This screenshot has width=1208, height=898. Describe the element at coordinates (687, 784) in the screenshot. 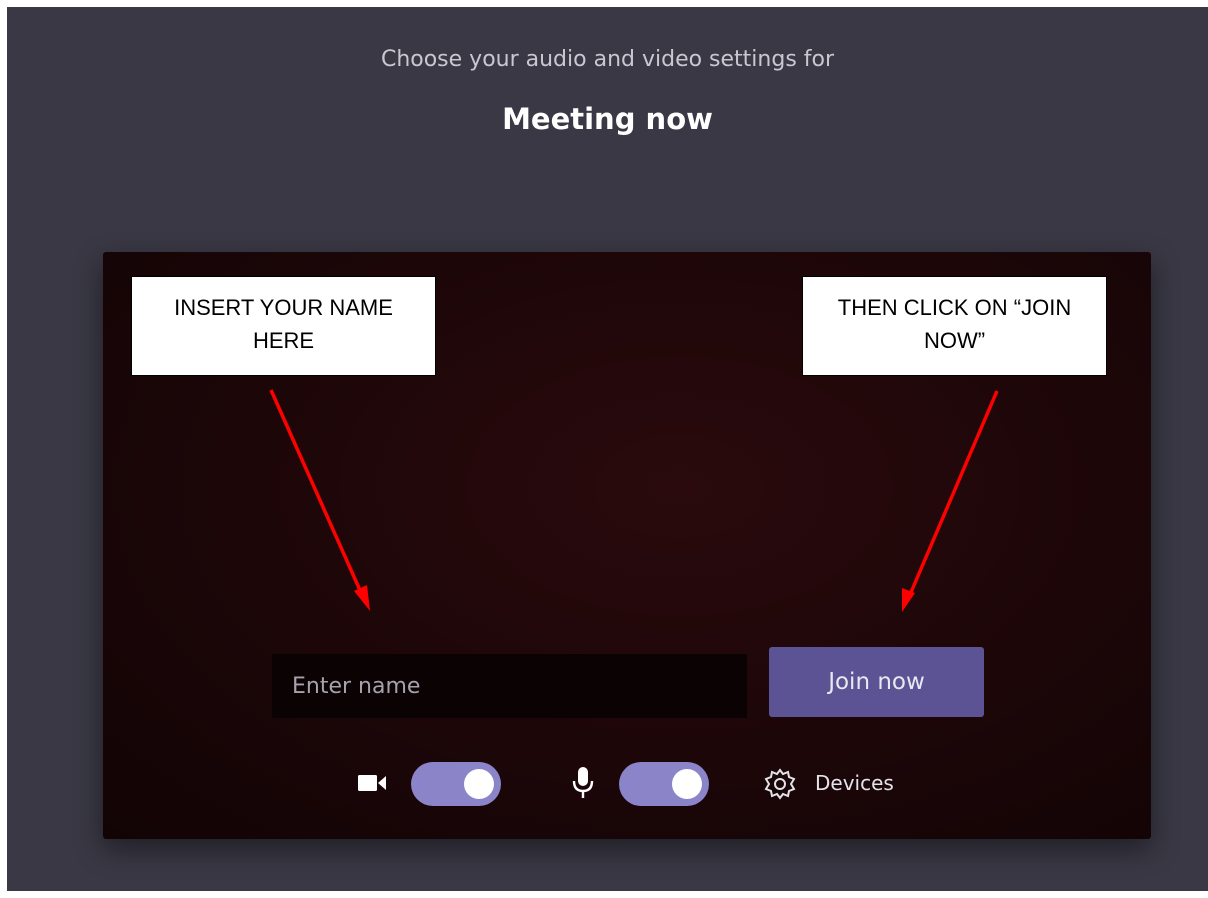

I see `microphone-toggle-knob` at that location.